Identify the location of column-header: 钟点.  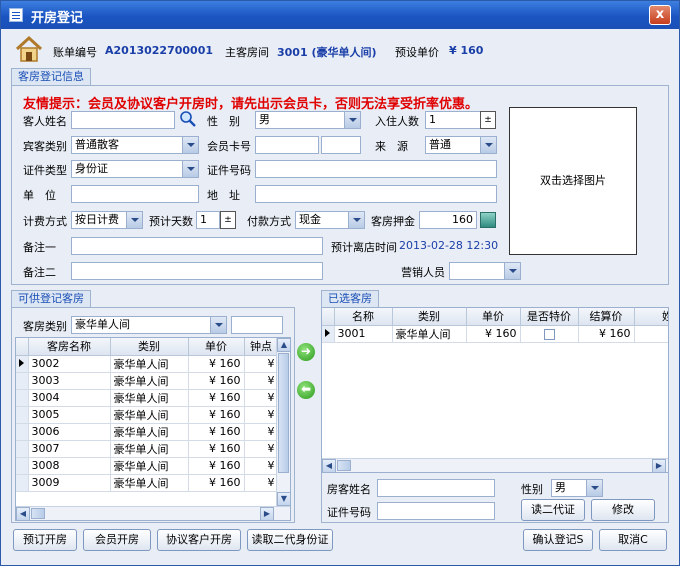
(261, 347).